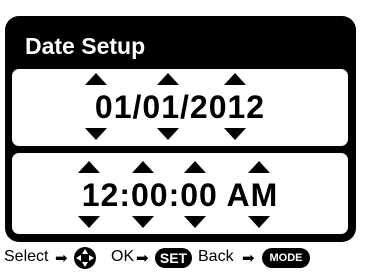 The image size is (366, 275). Describe the element at coordinates (123, 256) in the screenshot. I see `ok-label: OK` at that location.